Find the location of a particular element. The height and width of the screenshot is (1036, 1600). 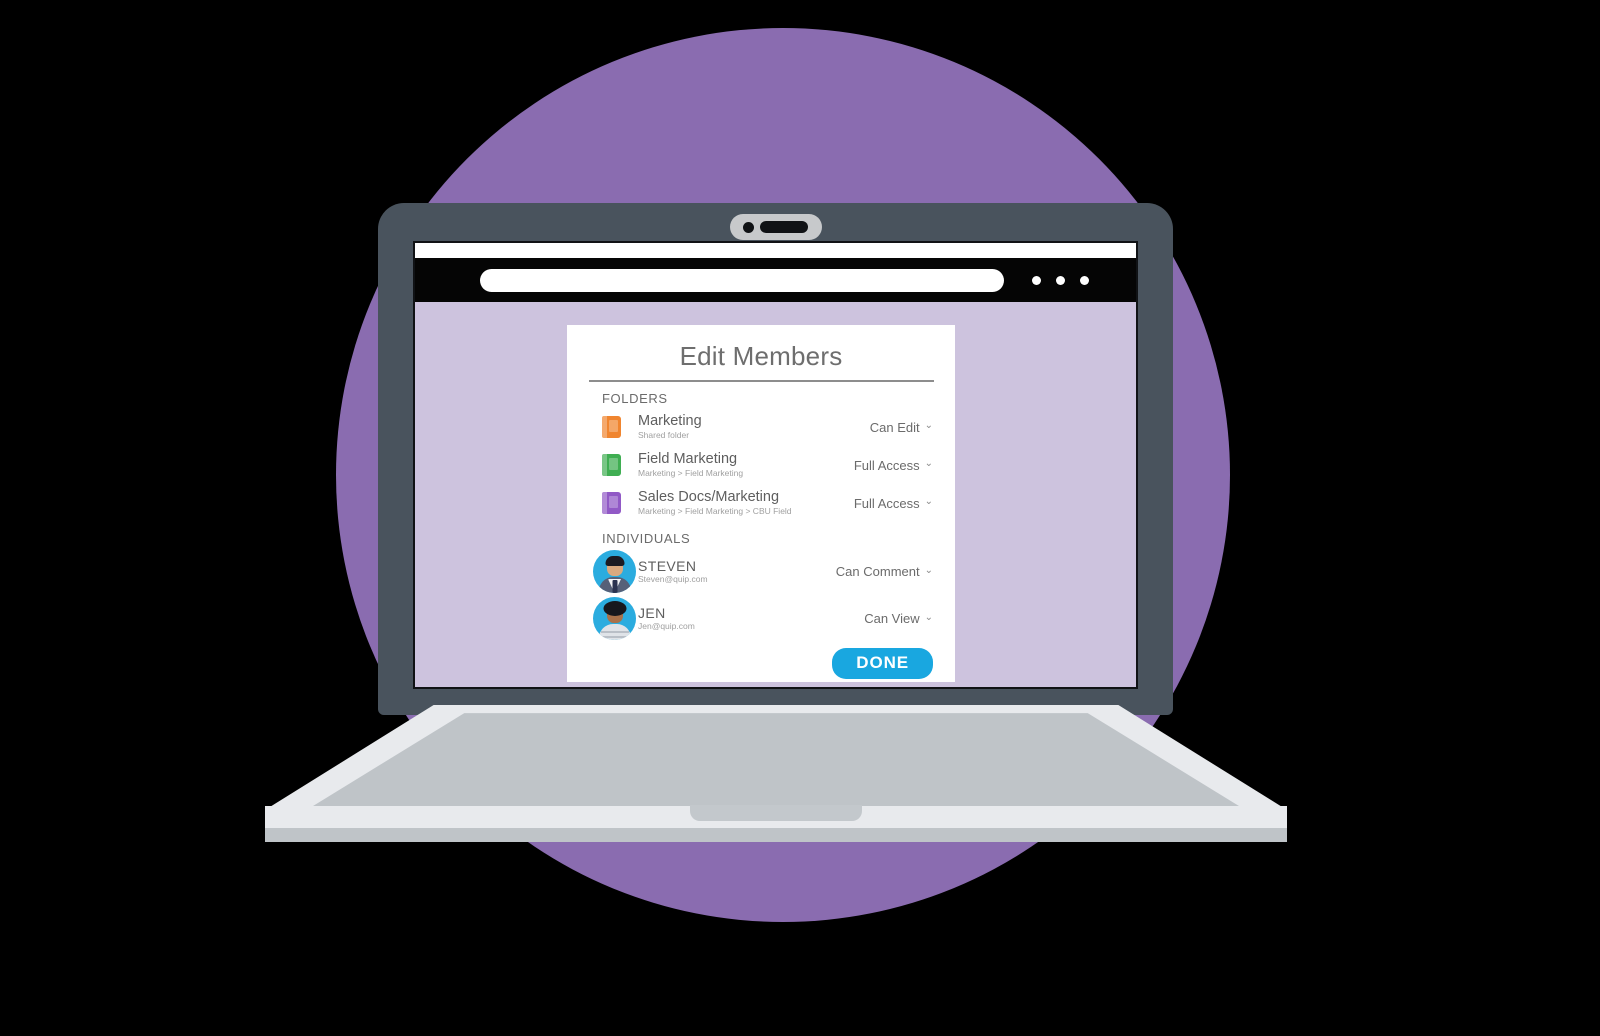

speaker-bar is located at coordinates (784, 227).